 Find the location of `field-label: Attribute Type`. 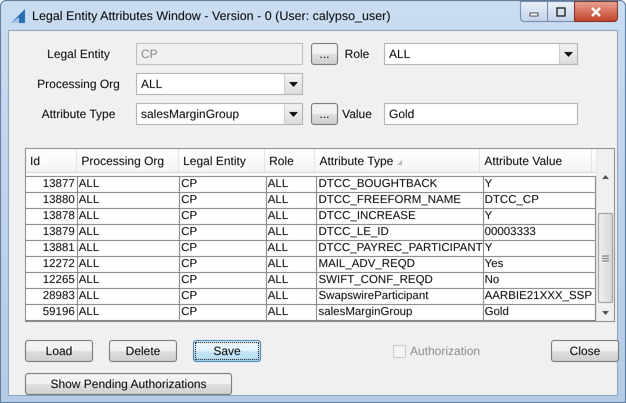

field-label: Attribute Type is located at coordinates (78, 114).